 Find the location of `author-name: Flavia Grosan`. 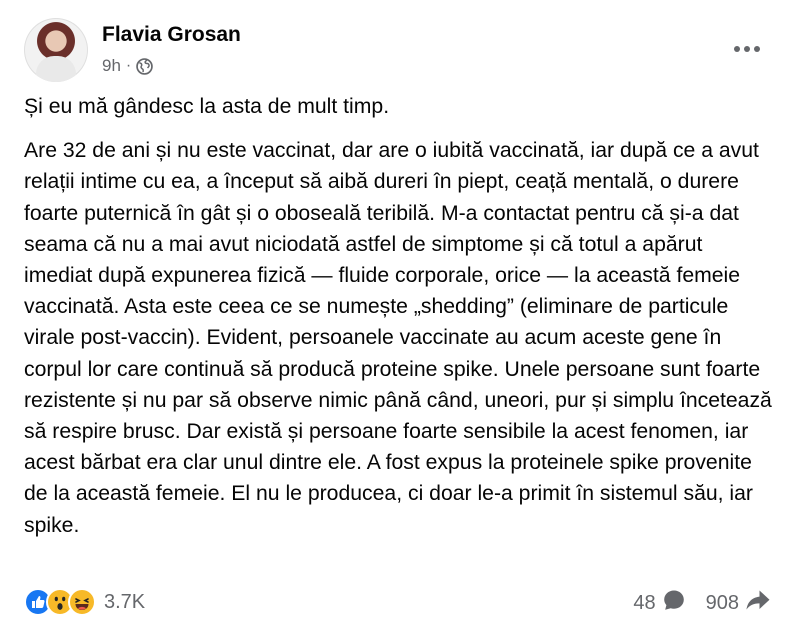

author-name: Flavia Grosan is located at coordinates (171, 35).